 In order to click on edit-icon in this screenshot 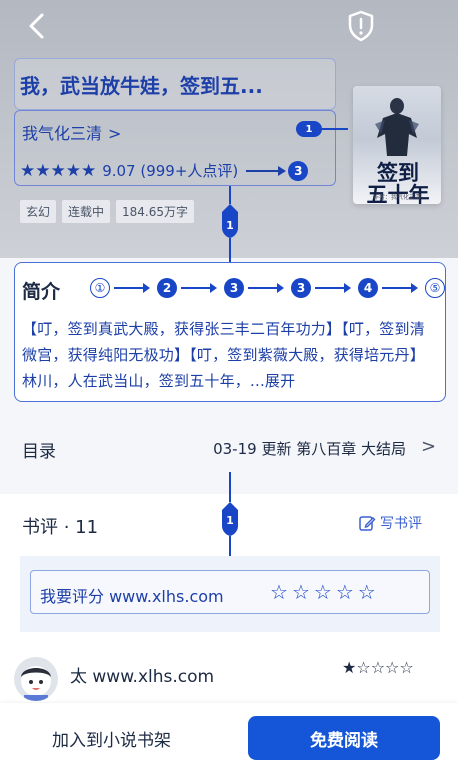, I will do `click(367, 523)`.